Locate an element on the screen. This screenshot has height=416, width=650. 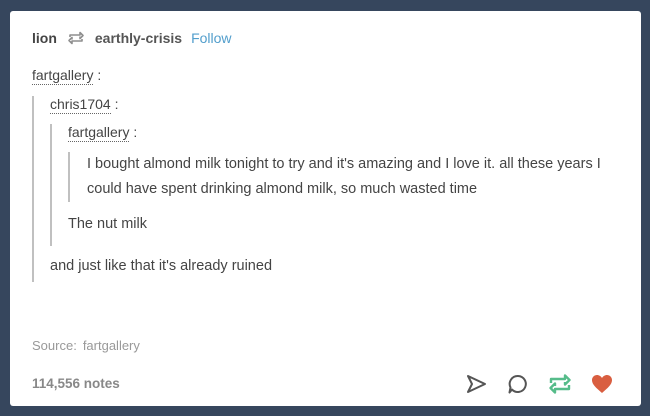
post-source: Source: fartgallery is located at coordinates (86, 345).